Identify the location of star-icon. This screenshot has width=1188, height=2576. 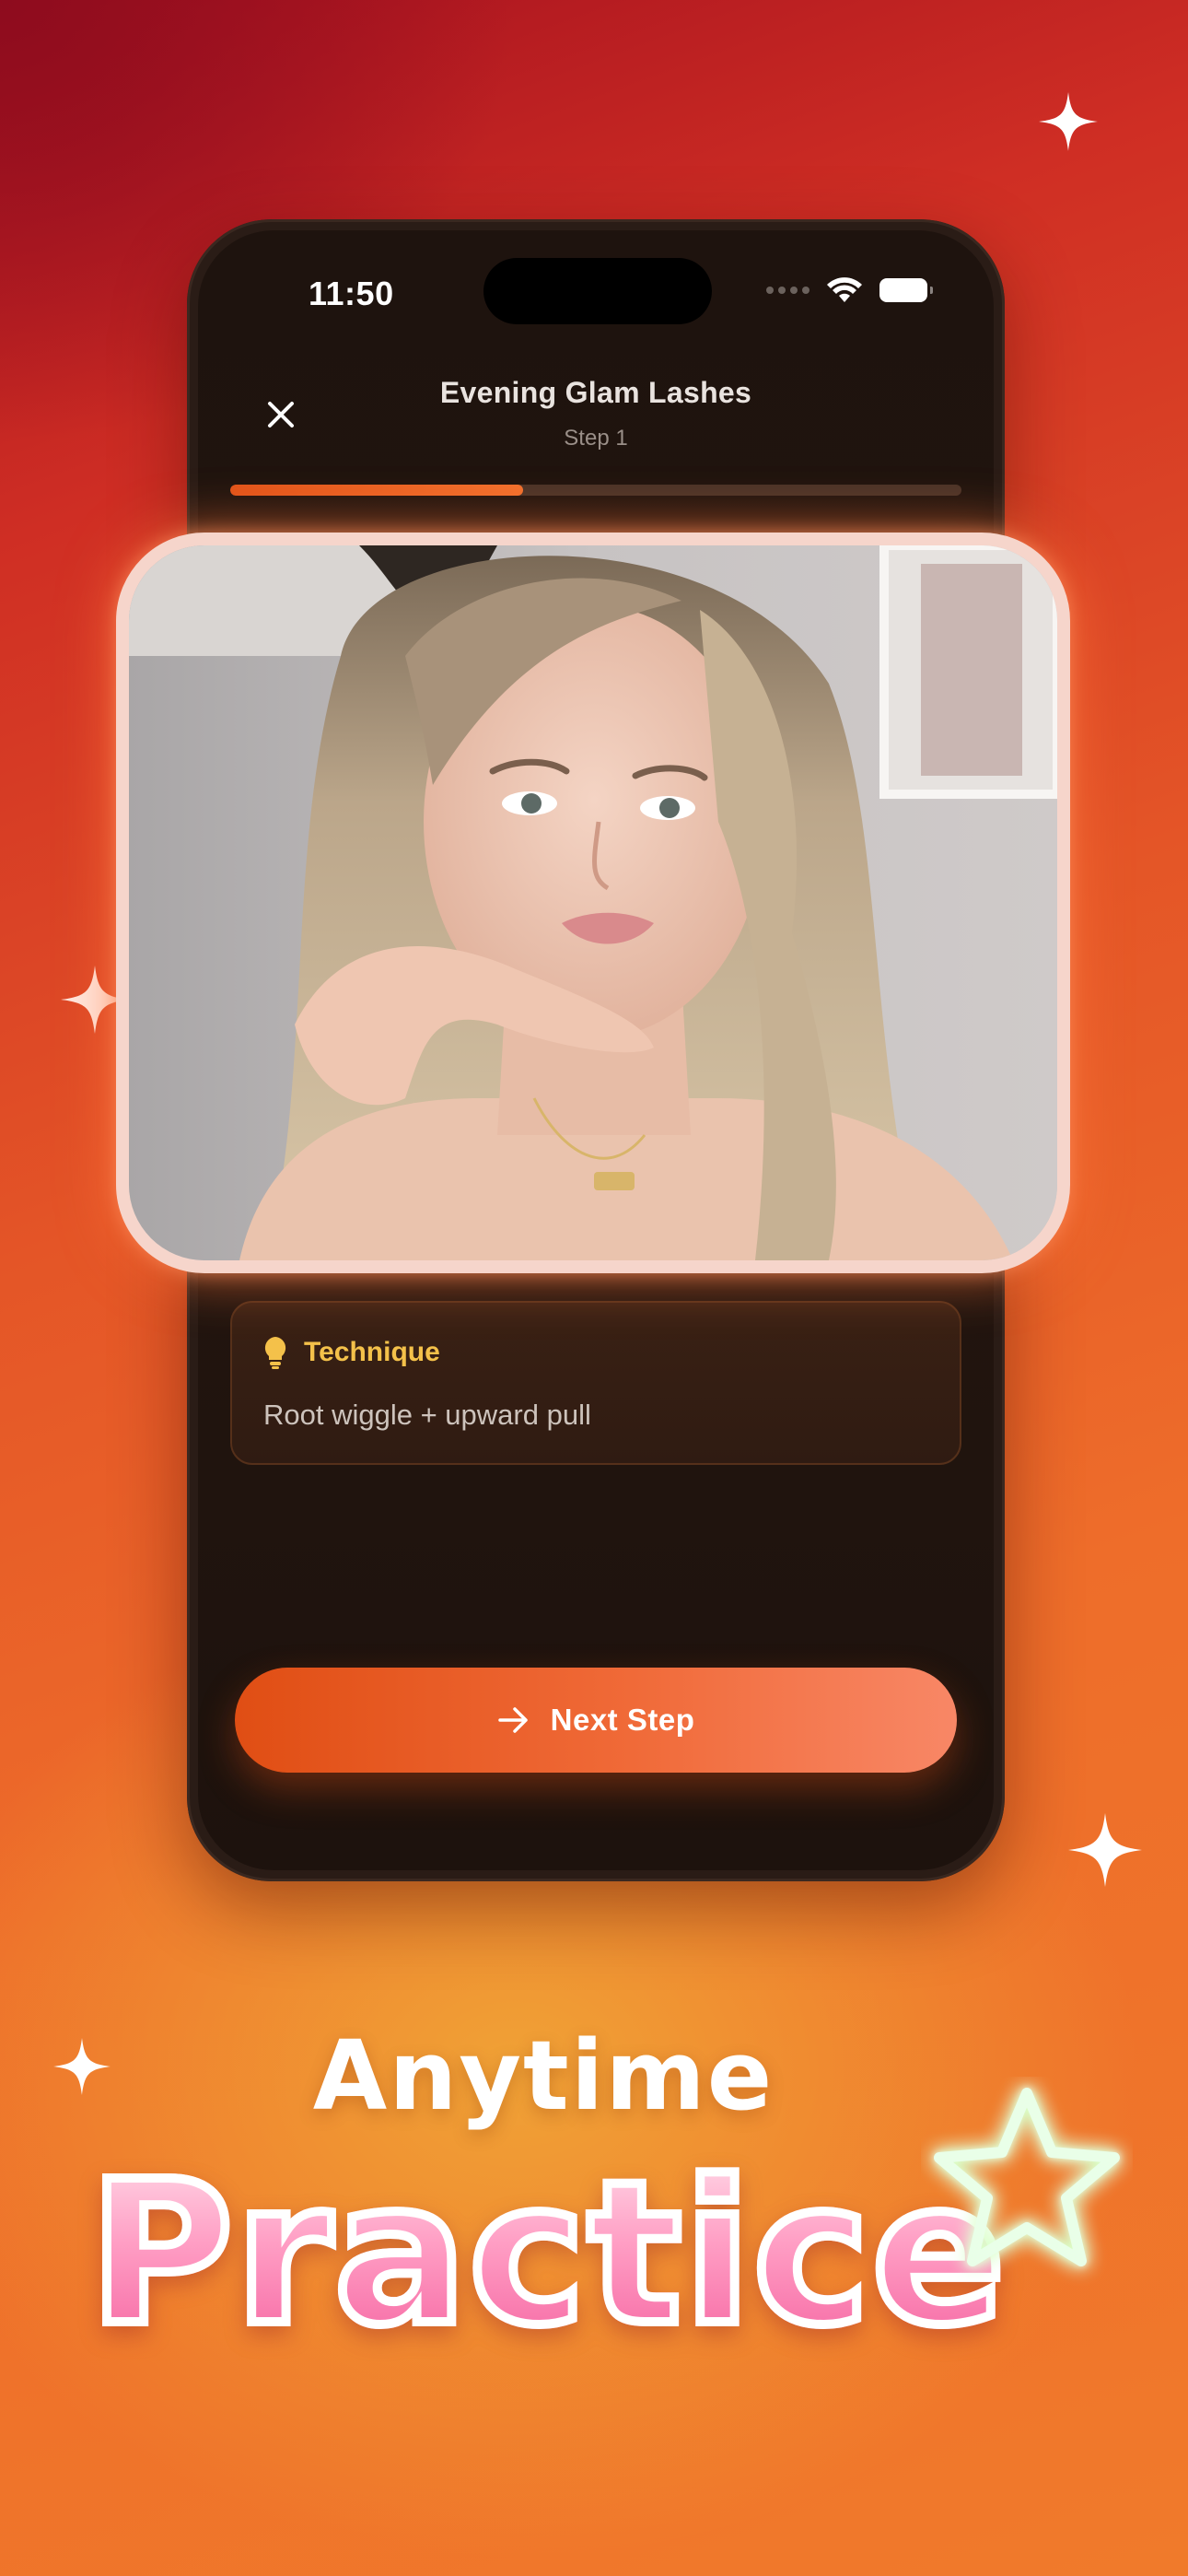
(1027, 2177).